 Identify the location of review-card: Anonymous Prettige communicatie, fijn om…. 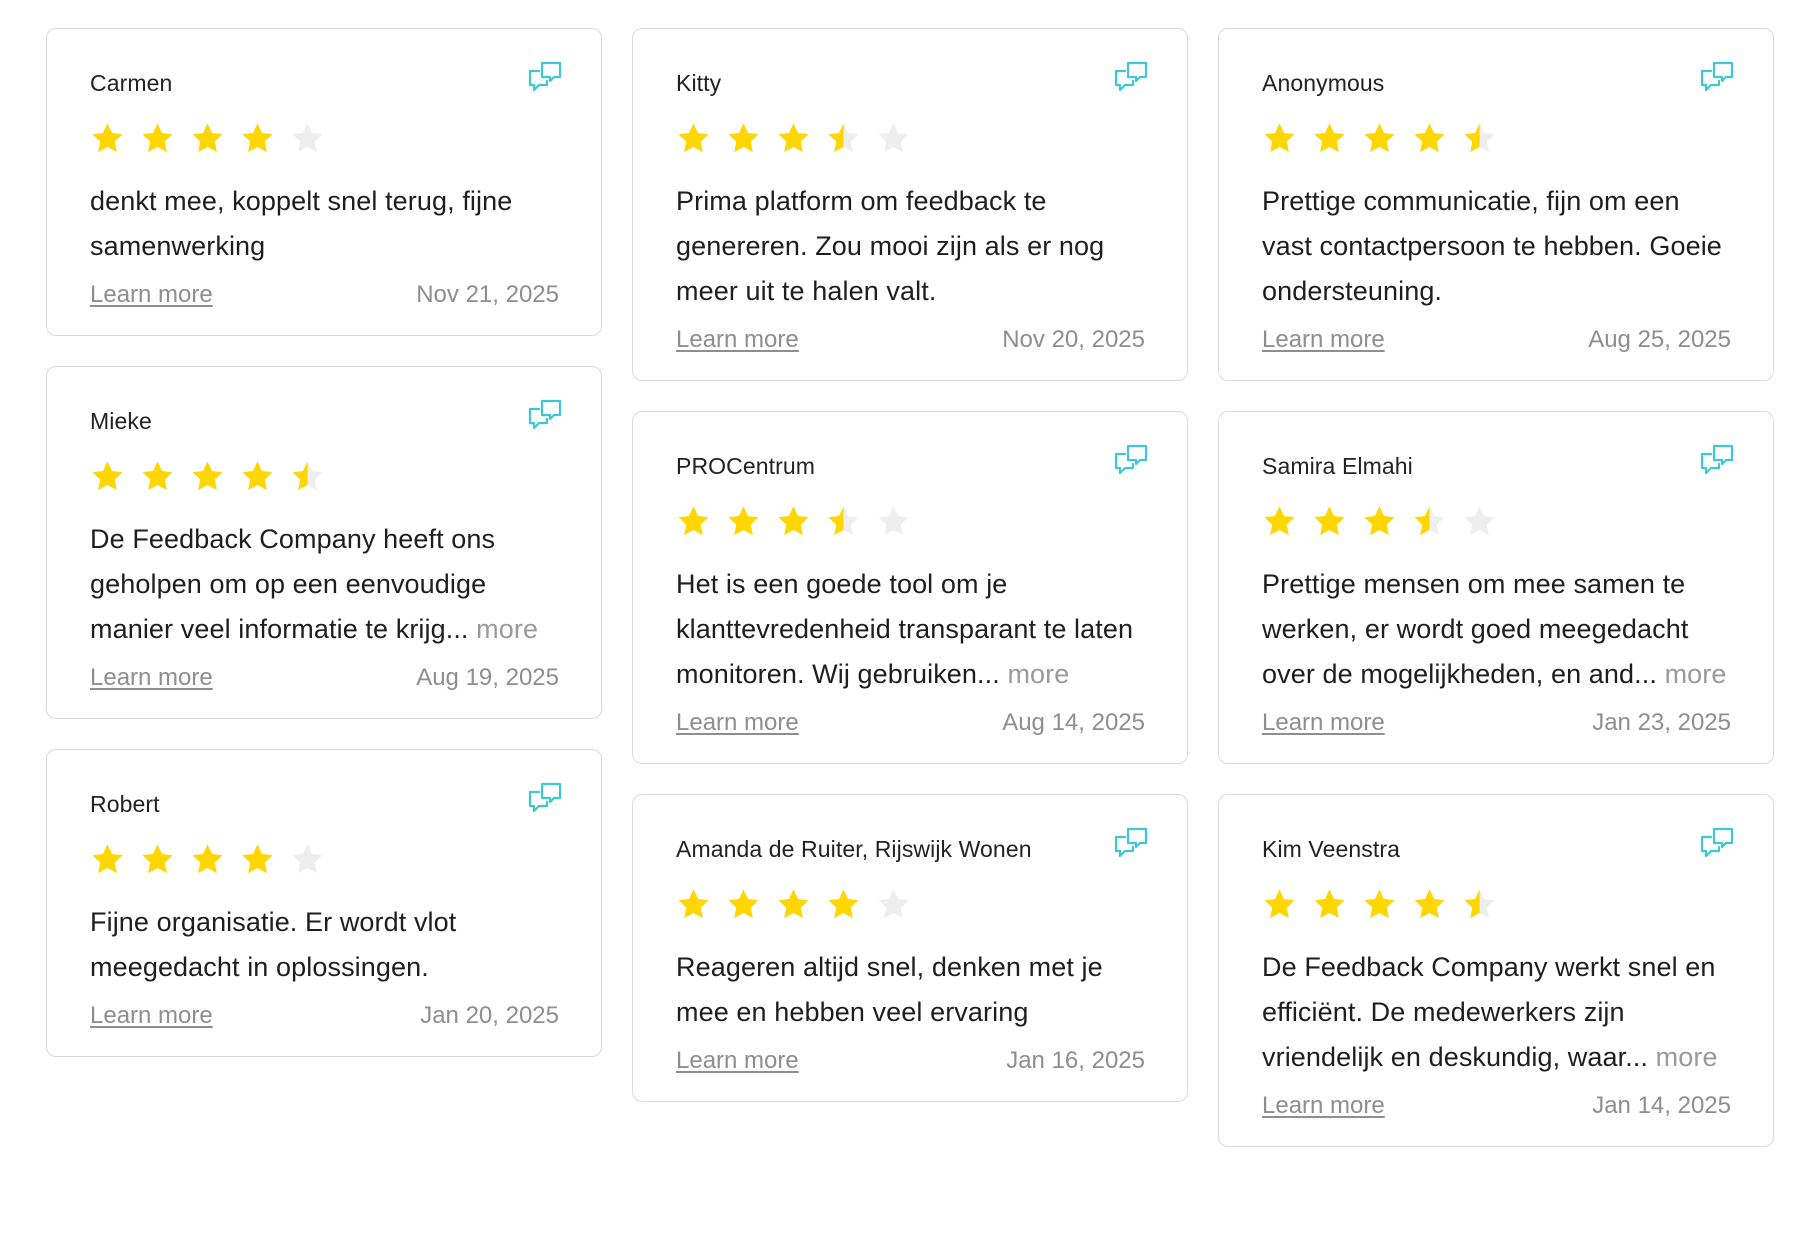
(1496, 204).